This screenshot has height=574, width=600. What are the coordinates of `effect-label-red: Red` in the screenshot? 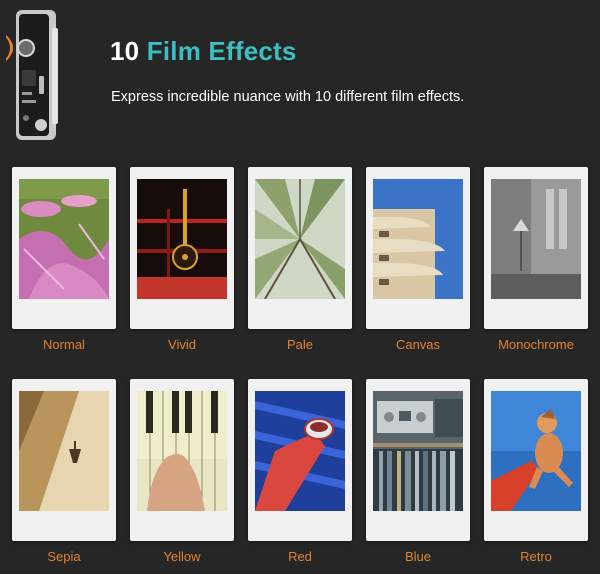 It's located at (300, 556).